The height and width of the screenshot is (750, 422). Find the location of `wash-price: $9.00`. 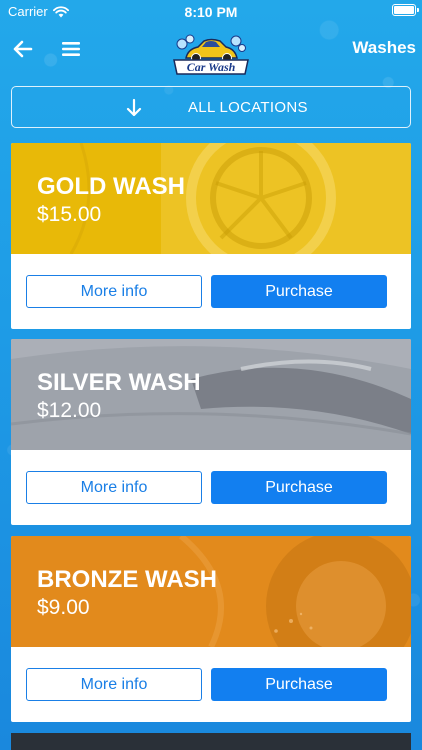

wash-price: $9.00 is located at coordinates (63, 607).